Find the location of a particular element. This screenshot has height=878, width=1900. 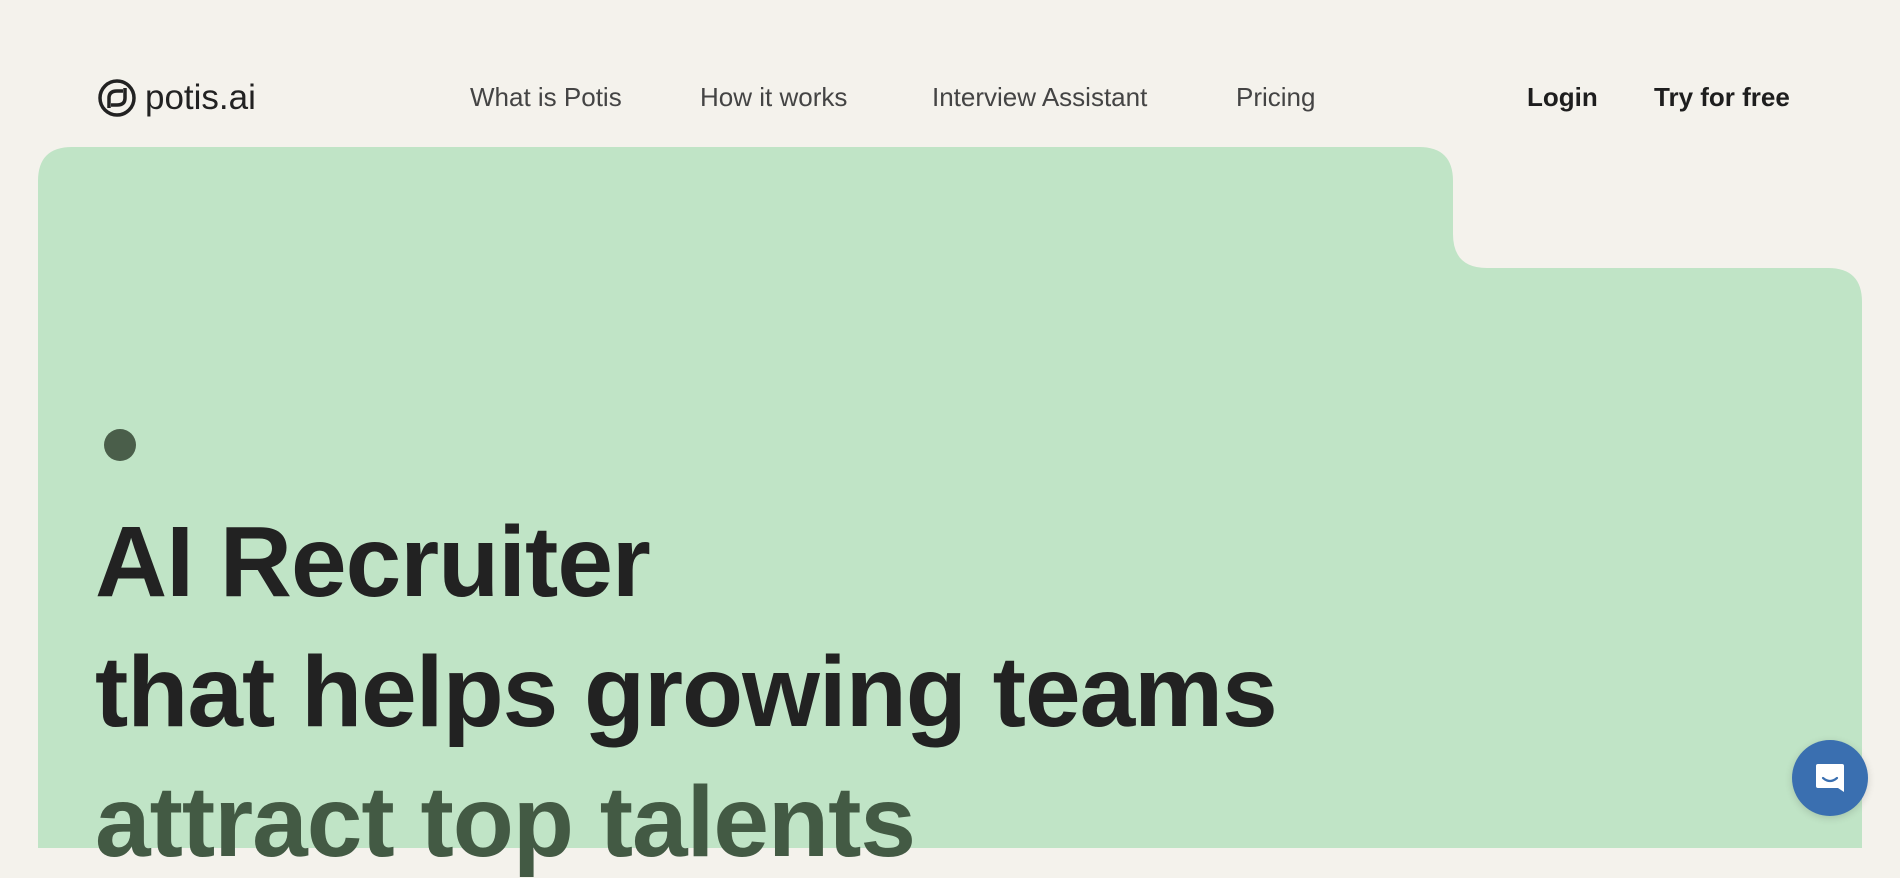

potis-logo-icon is located at coordinates (117, 98).